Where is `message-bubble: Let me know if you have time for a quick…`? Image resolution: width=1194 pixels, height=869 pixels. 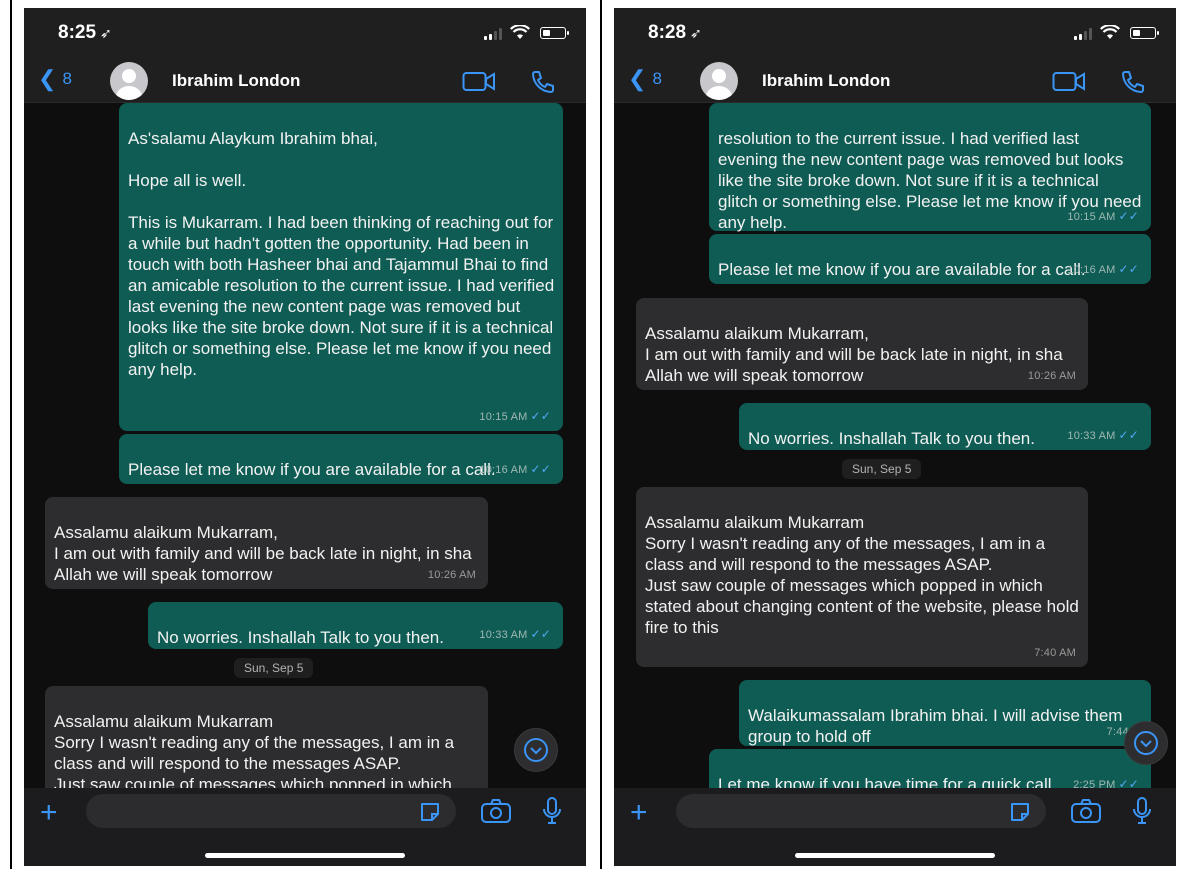
message-bubble: Let me know if you have time for a quick… is located at coordinates (930, 768).